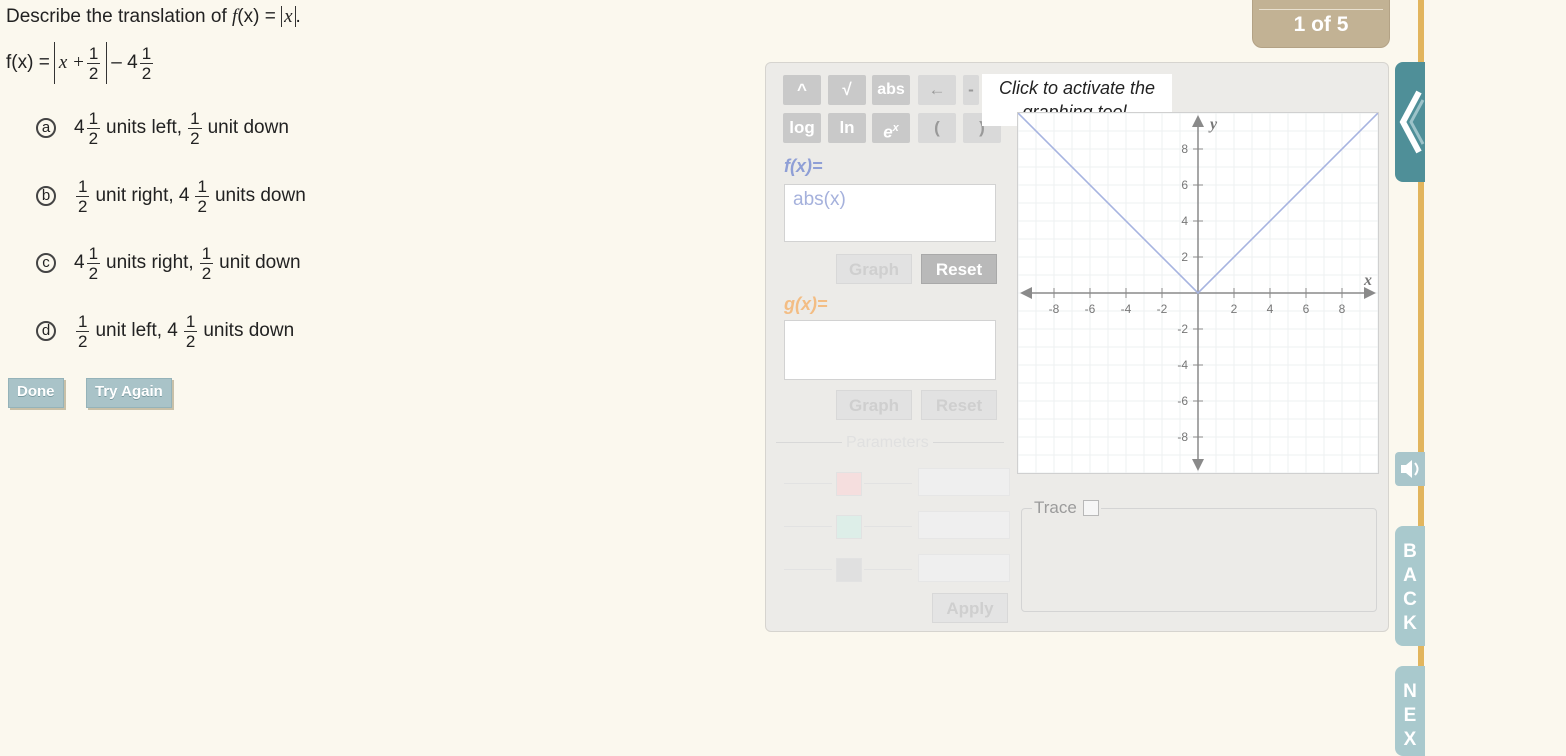  Describe the element at coordinates (1055, 507) in the screenshot. I see `trace-text: Trace` at that location.